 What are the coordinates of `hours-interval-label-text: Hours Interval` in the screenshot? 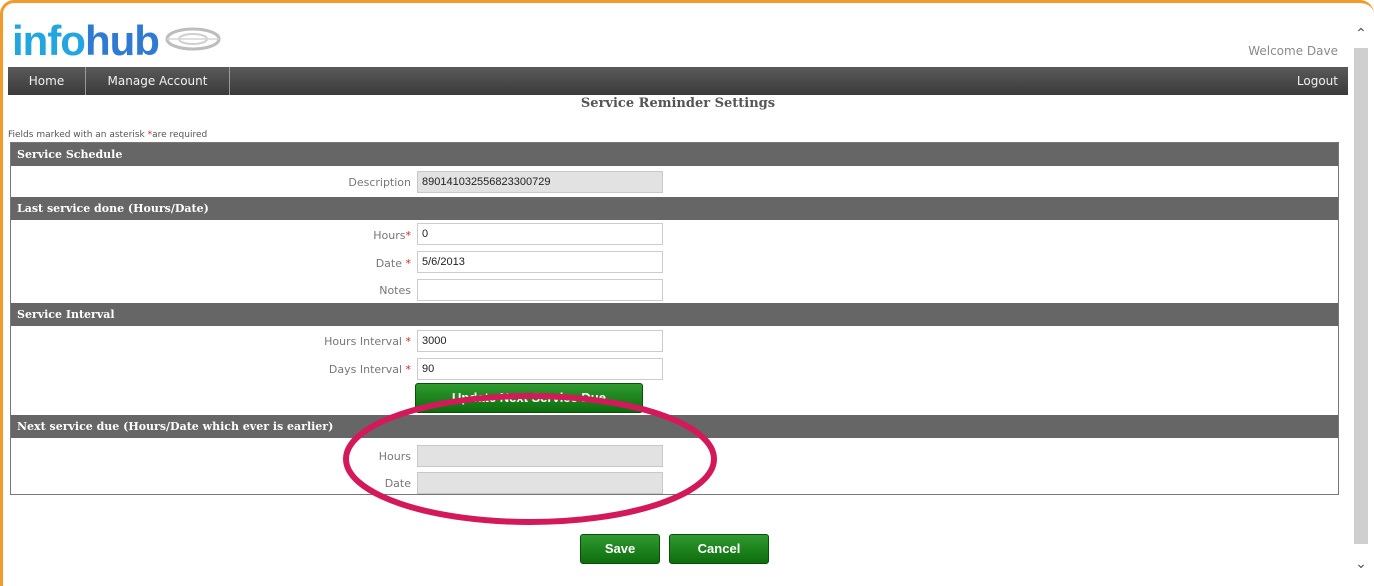 It's located at (365, 341).